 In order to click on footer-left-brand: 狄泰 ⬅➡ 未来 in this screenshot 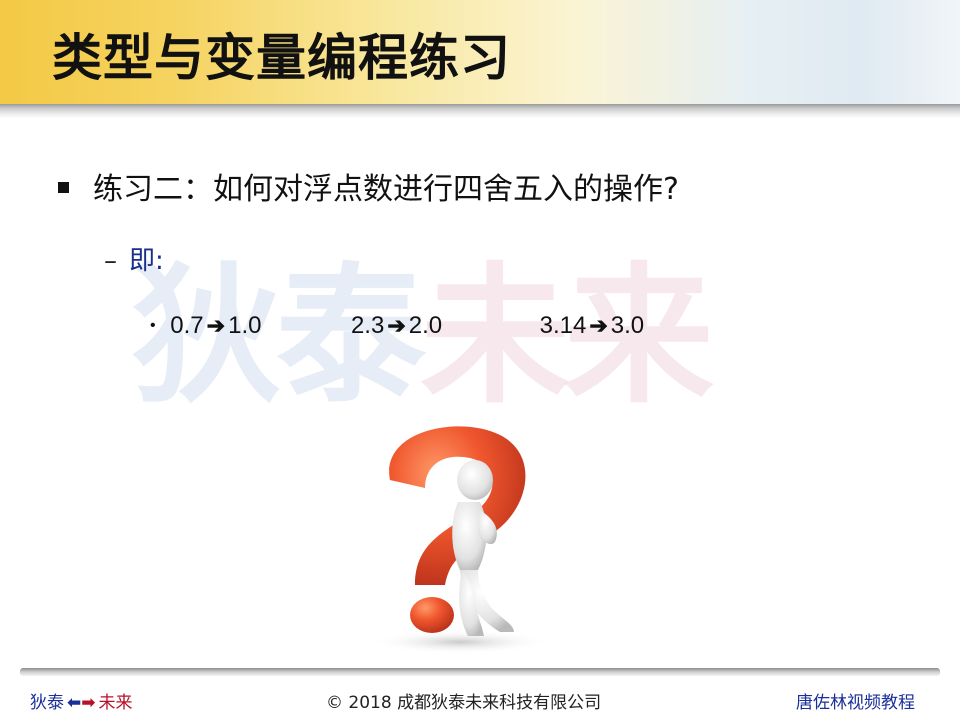, I will do `click(81, 700)`.